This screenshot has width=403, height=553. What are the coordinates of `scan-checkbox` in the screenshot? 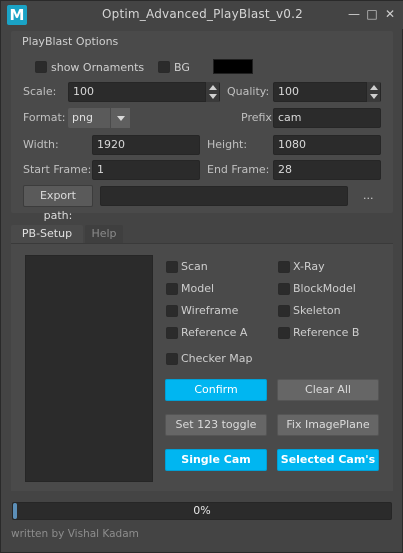 It's located at (172, 267).